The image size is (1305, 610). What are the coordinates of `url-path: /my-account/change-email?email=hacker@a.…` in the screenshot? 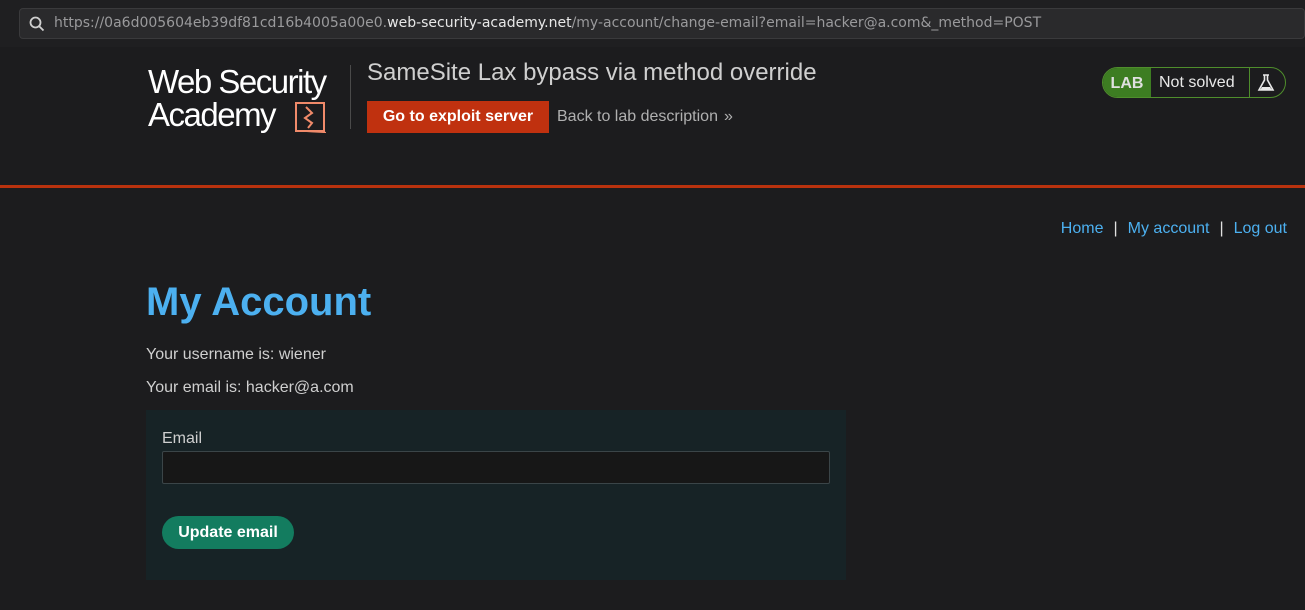 It's located at (806, 23).